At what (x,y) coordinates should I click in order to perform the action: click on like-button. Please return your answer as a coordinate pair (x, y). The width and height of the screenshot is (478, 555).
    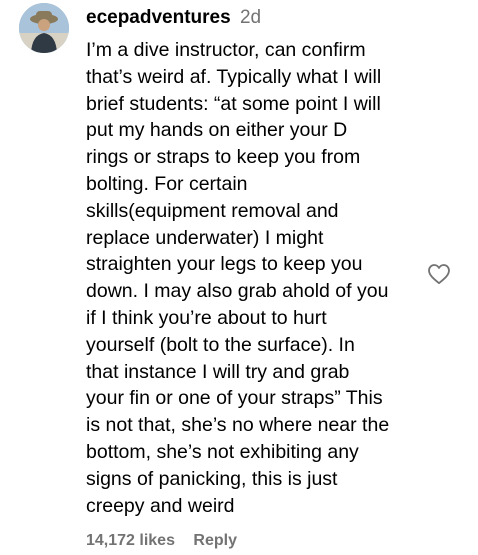
    Looking at the image, I should click on (439, 274).